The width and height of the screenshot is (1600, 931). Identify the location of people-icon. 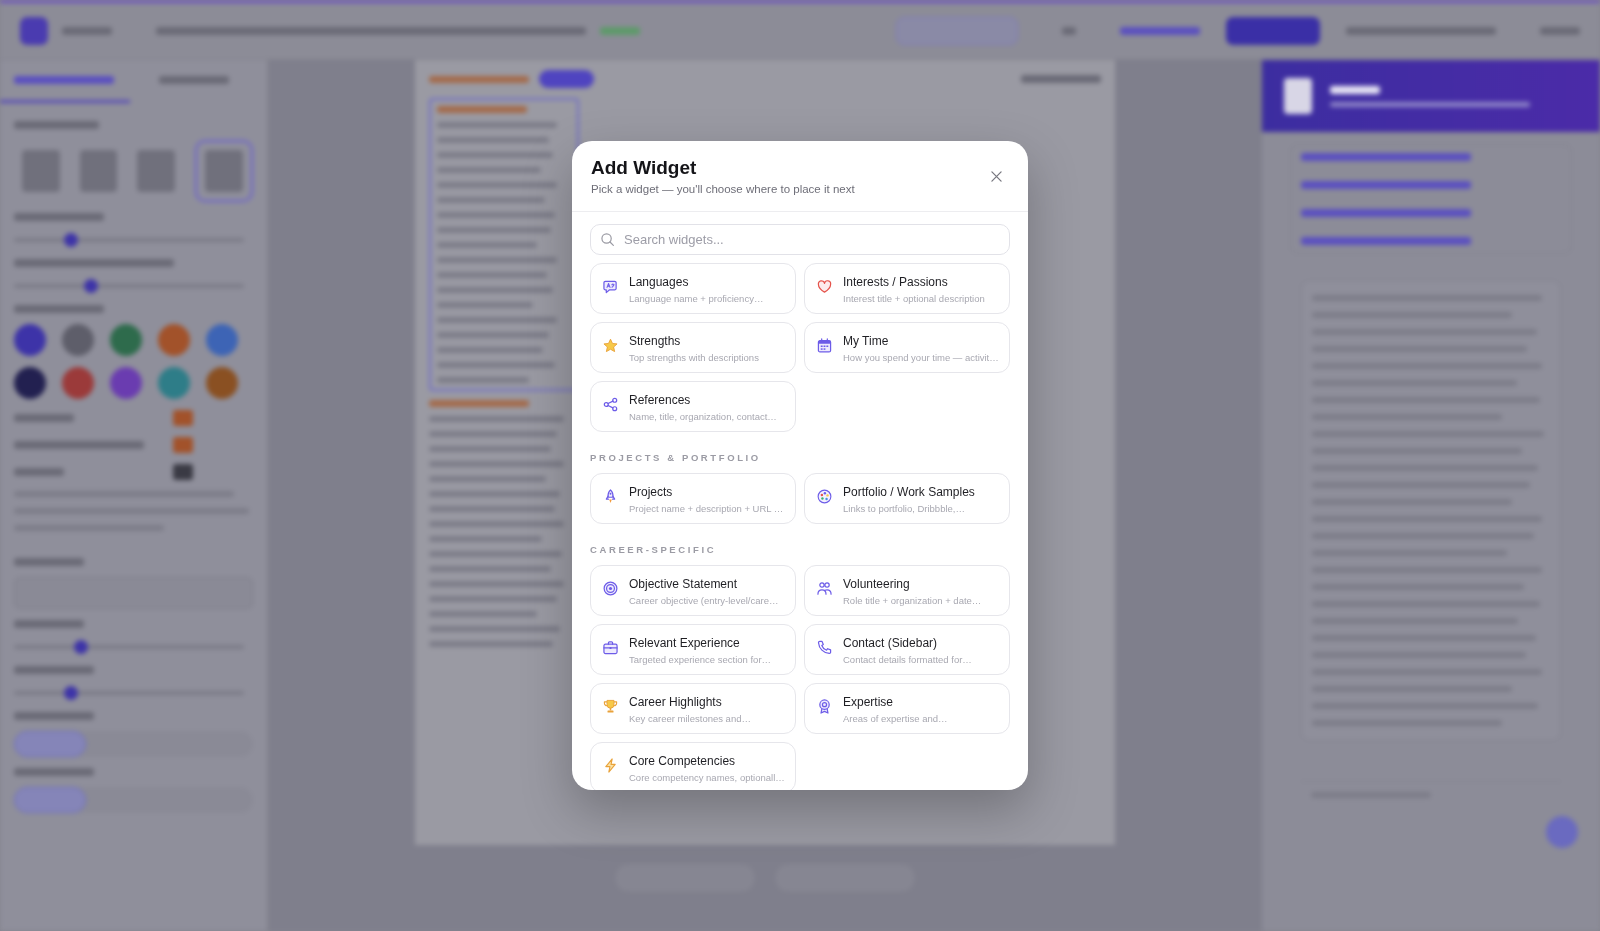
(824, 588).